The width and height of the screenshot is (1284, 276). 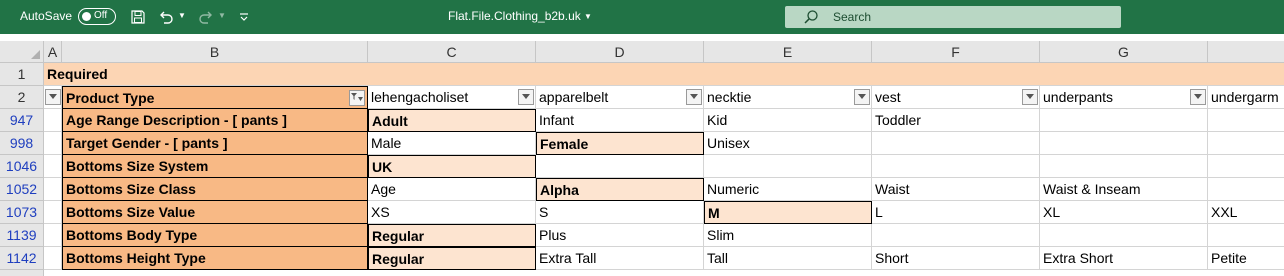 I want to click on value-cell: Extra Tall, so click(x=620, y=258).